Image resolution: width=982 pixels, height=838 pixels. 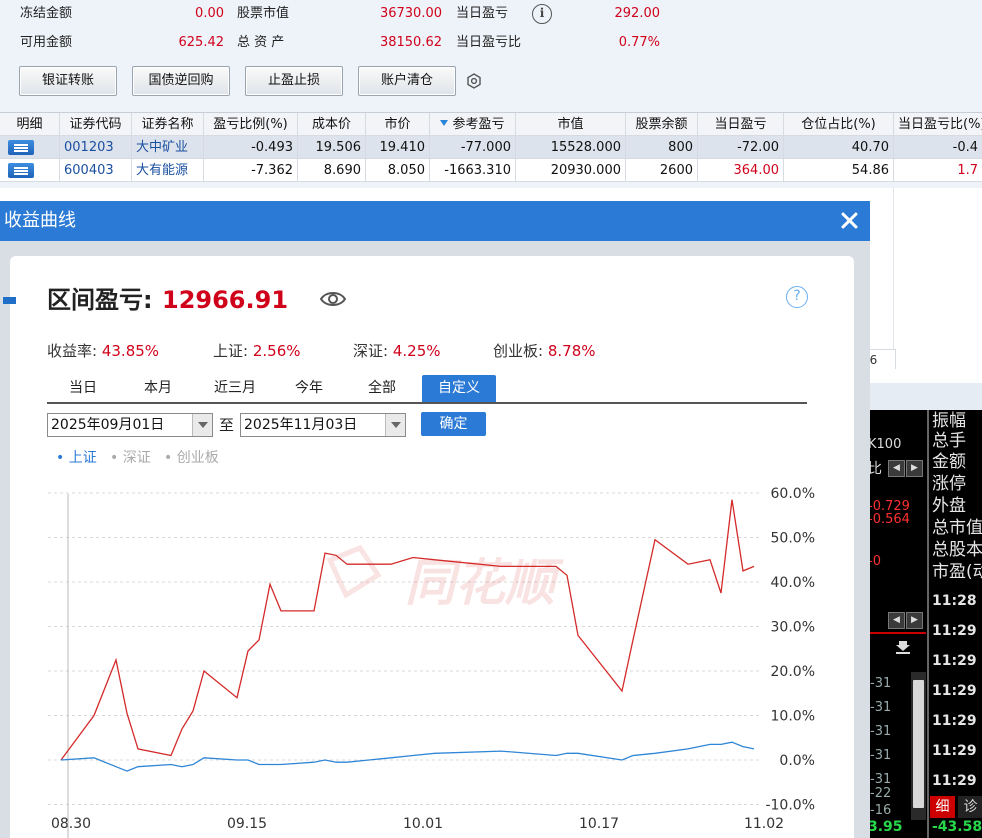 I want to click on x-tick-label: 10.17, so click(x=599, y=824).